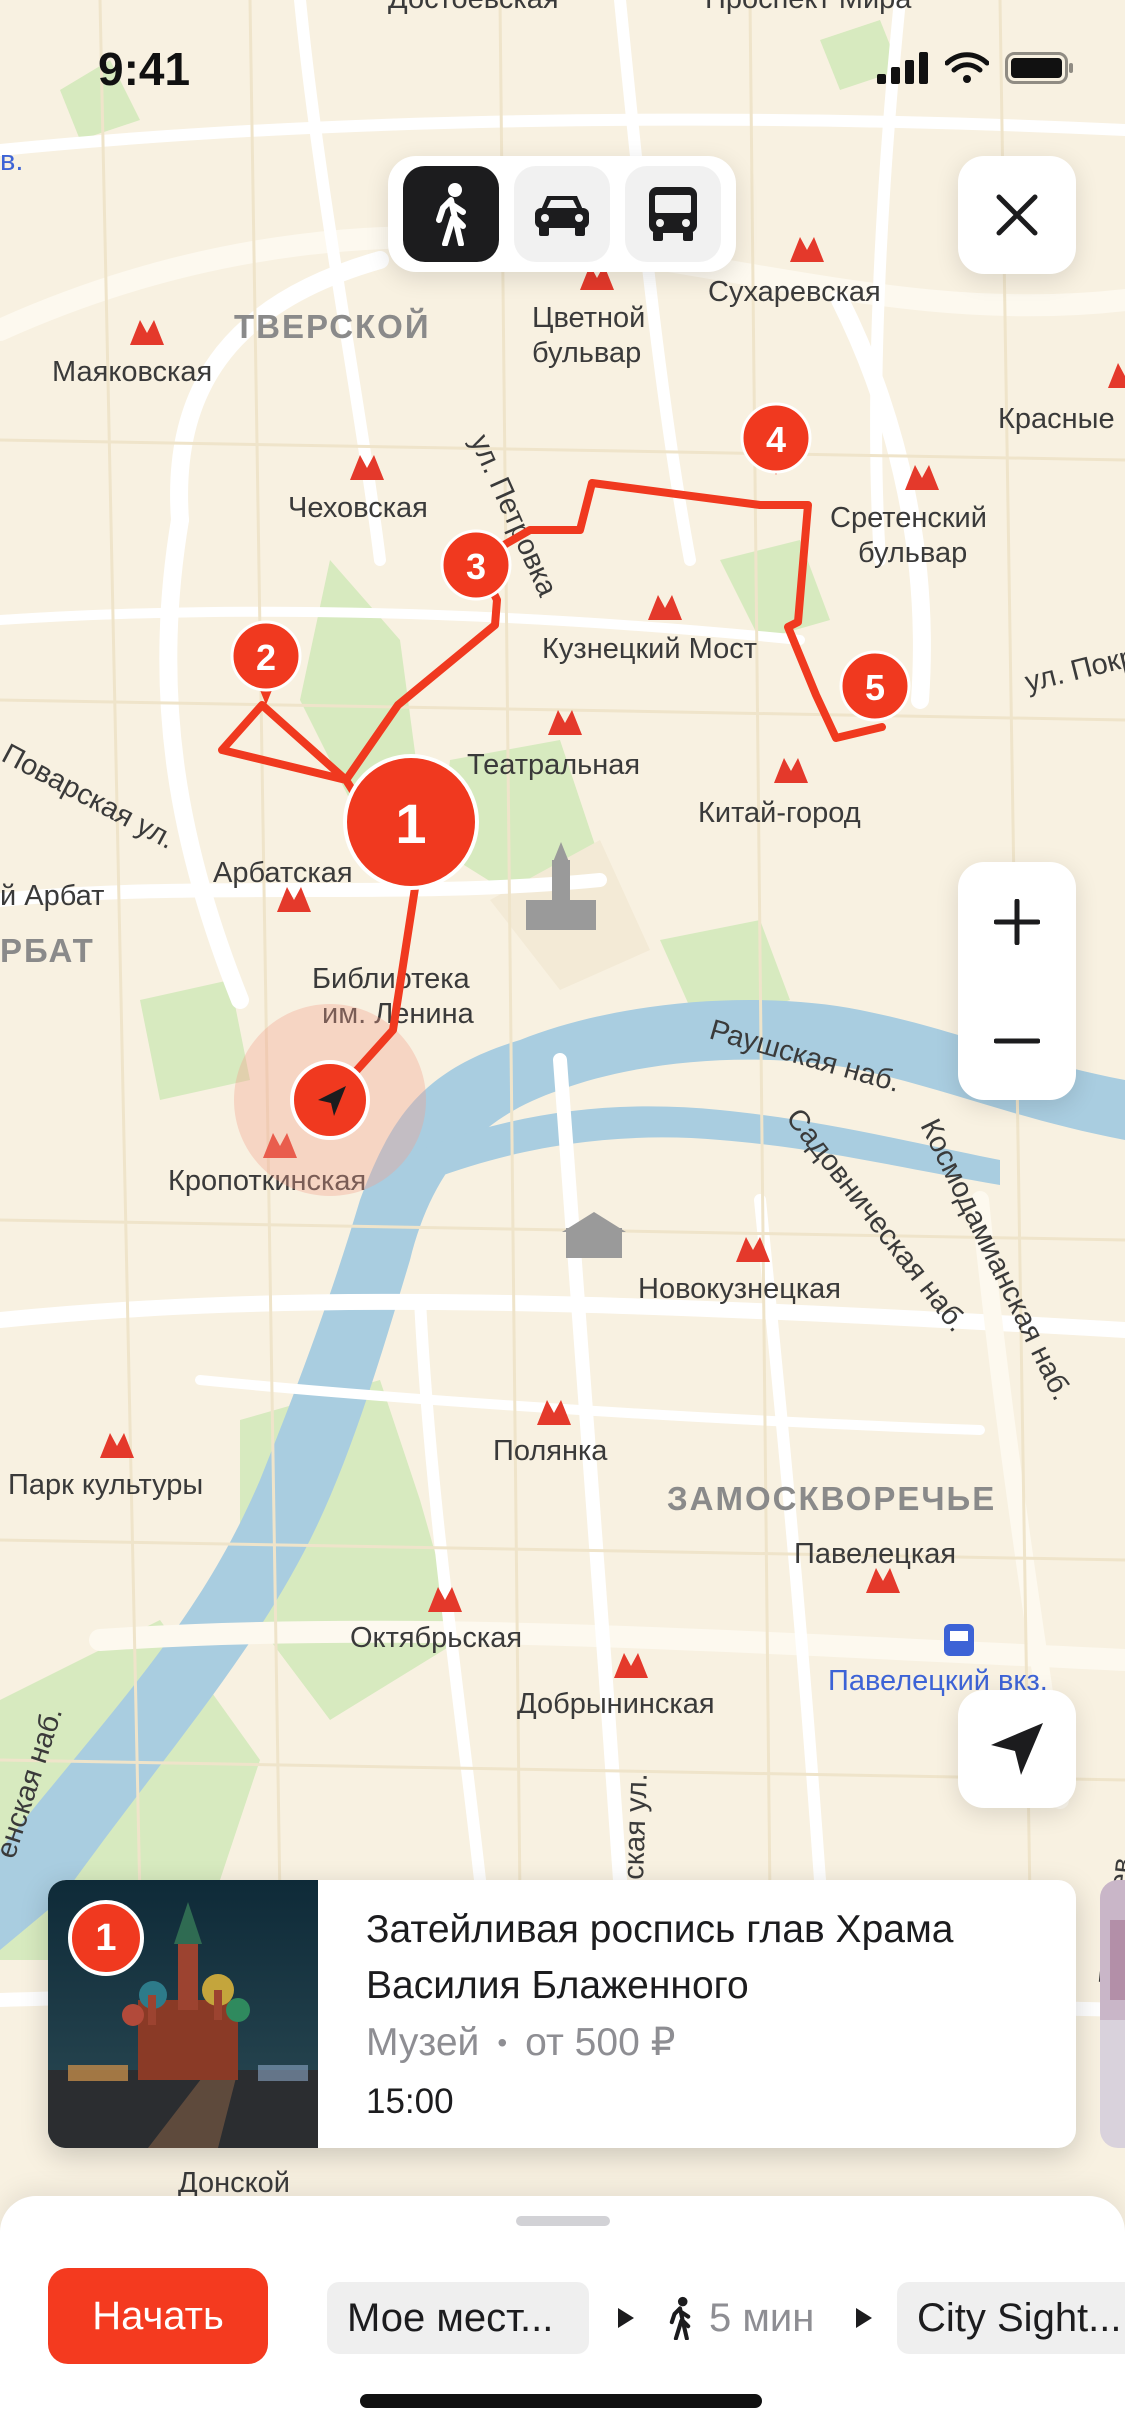 This screenshot has height=2436, width=1125. I want to click on route-point-label: 2, so click(266, 657).